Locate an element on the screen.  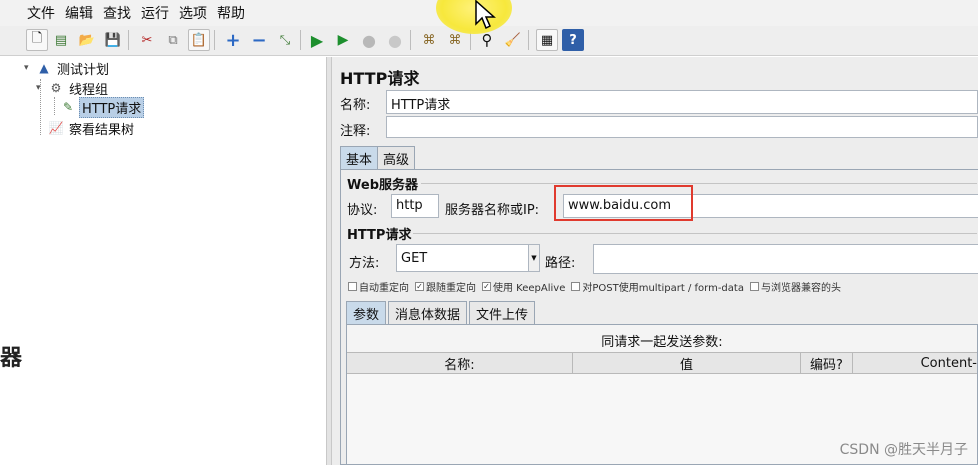
parameter-tabs: 参数 消息体数据 文件上传 is located at coordinates (441, 313).